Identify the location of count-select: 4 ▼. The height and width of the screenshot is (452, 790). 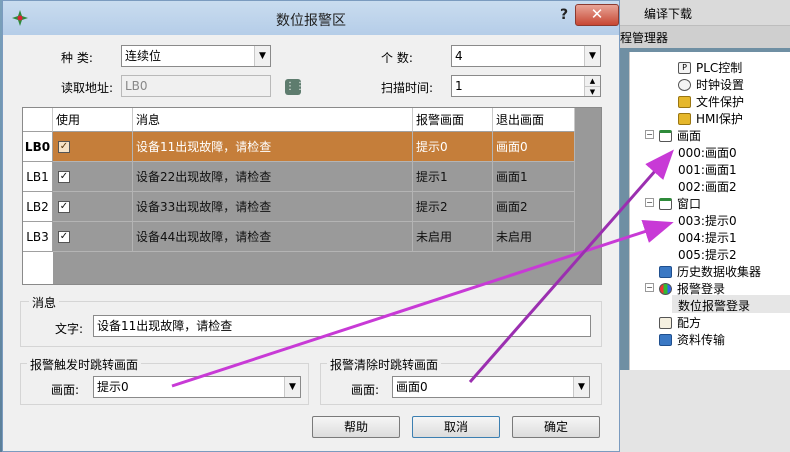
(526, 56).